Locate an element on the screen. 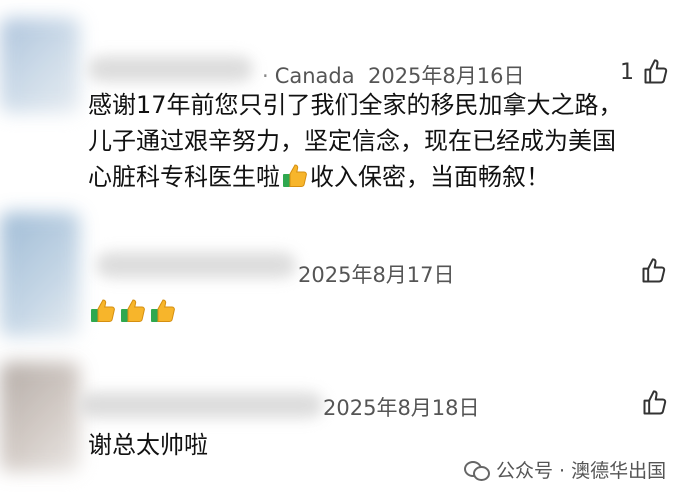 Image resolution: width=700 pixels, height=497 pixels. like-count: 1 is located at coordinates (627, 72).